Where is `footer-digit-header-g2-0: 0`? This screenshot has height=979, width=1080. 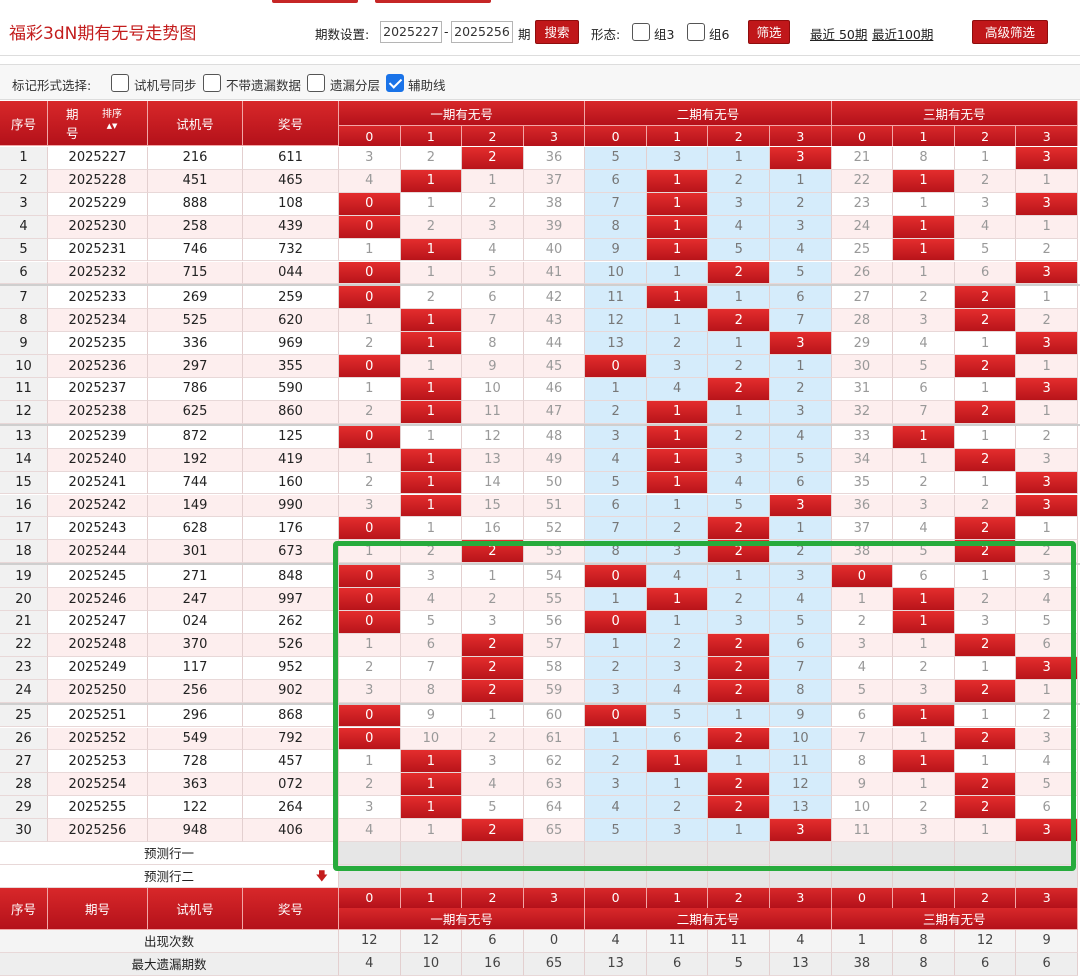
footer-digit-header-g2-0: 0 is located at coordinates (616, 897).